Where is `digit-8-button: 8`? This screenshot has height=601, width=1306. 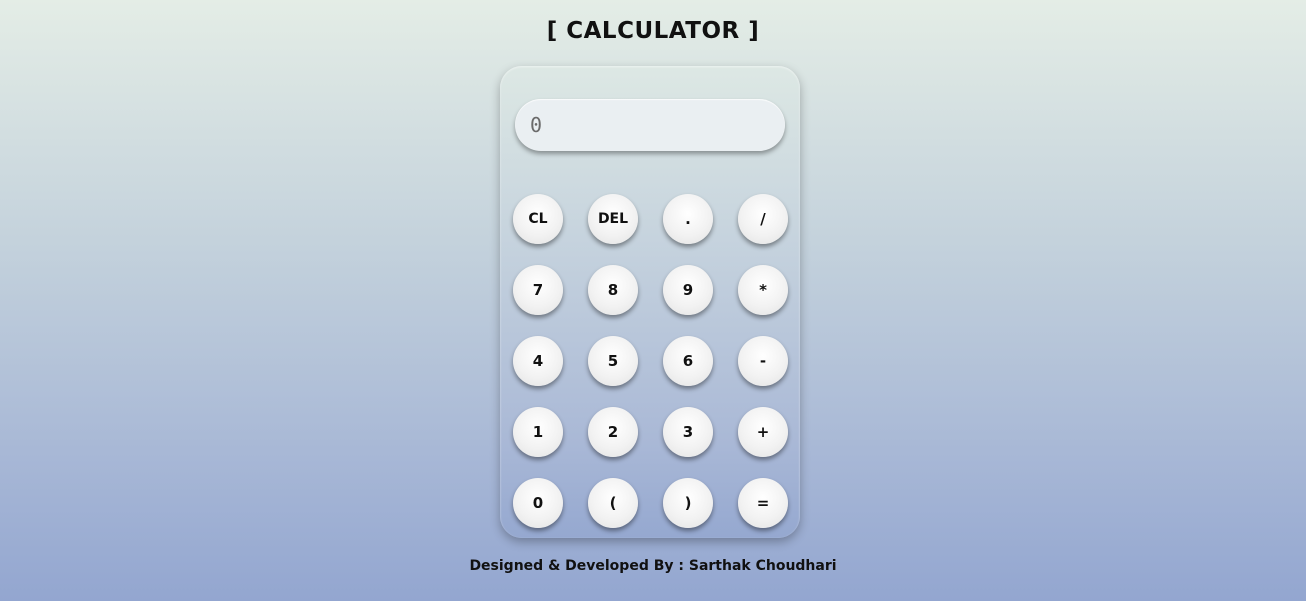
digit-8-button: 8 is located at coordinates (613, 290).